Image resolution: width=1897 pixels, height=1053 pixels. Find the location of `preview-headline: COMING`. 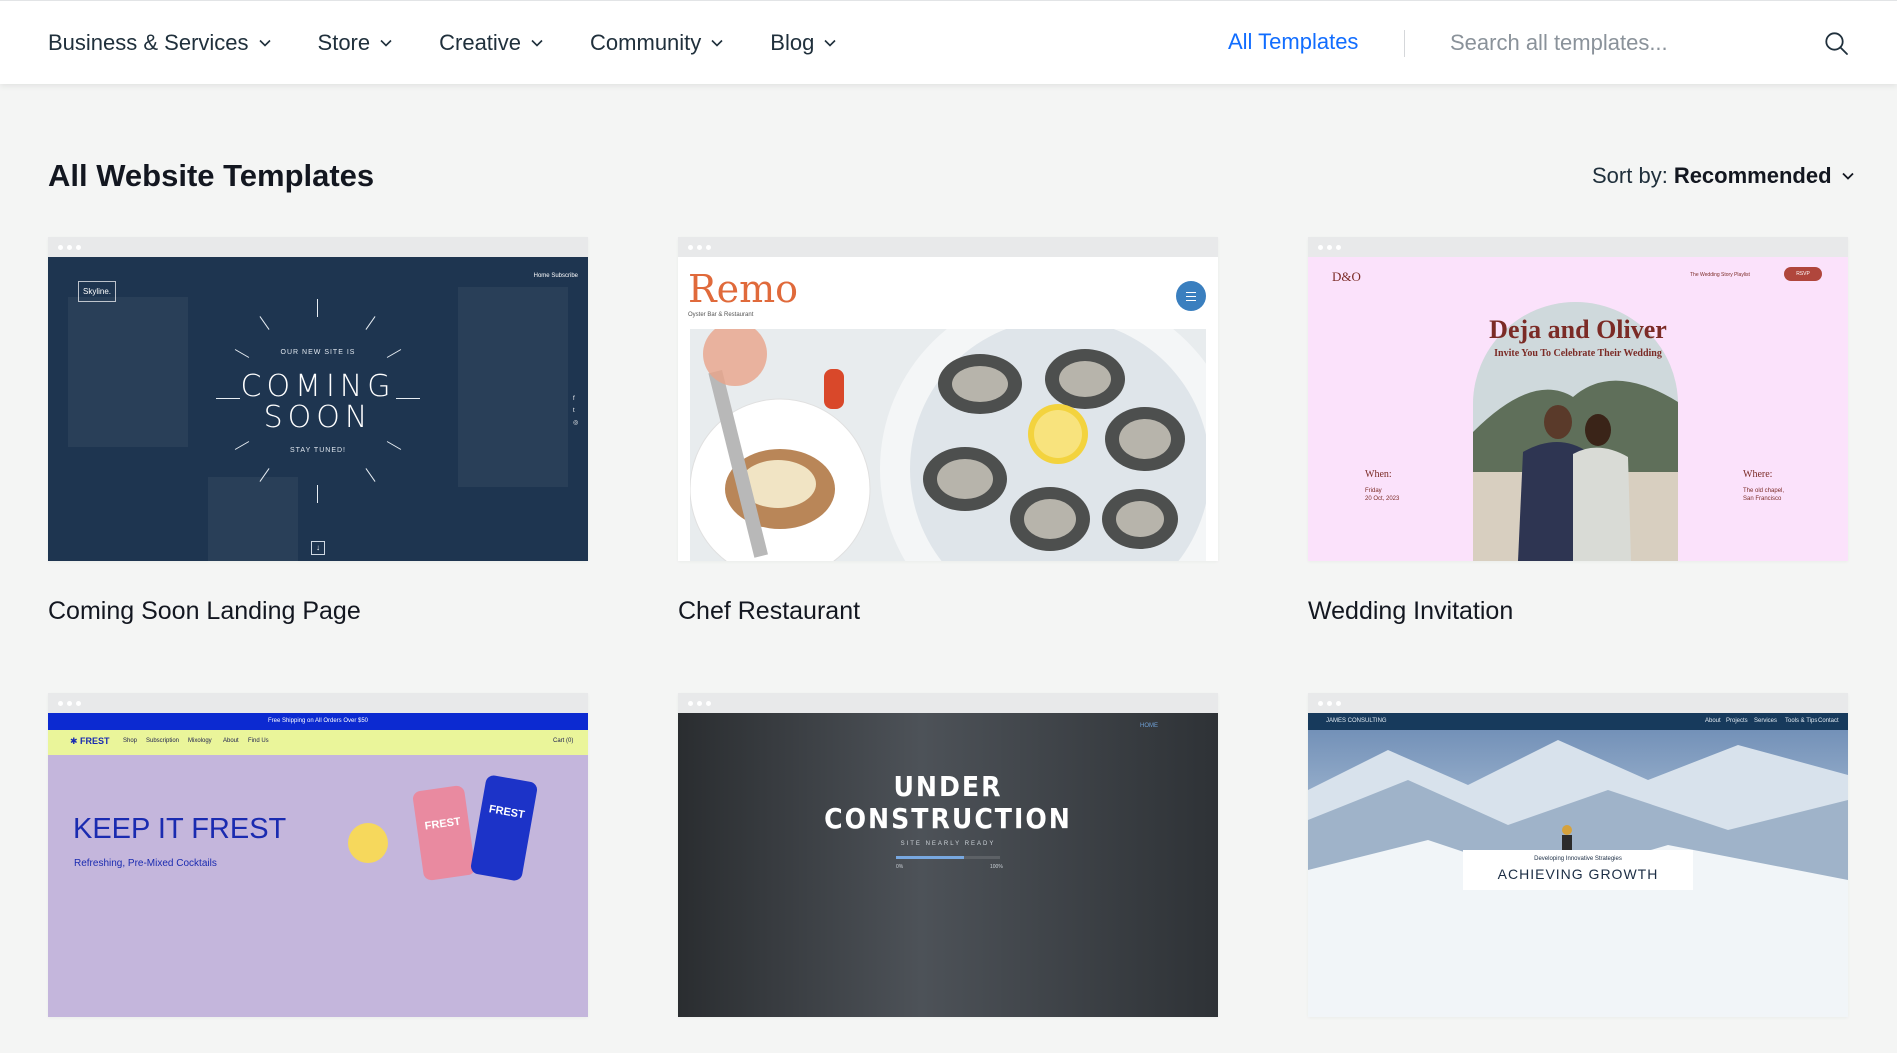

preview-headline: COMING is located at coordinates (318, 386).